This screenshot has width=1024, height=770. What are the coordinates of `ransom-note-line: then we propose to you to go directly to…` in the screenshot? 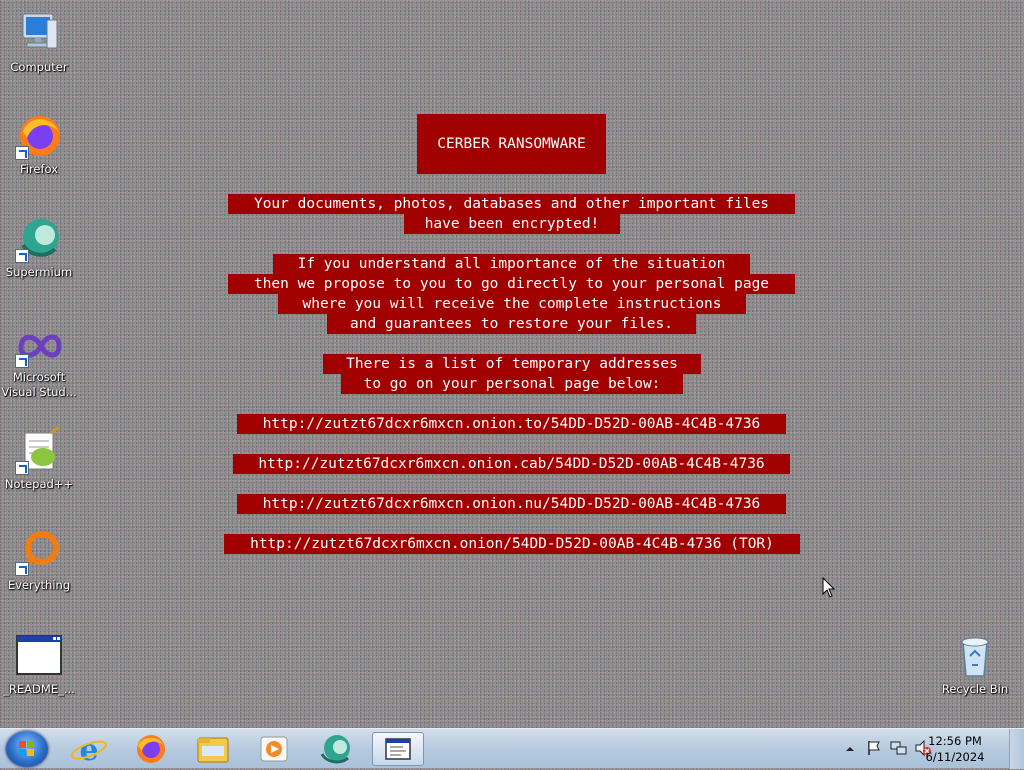 It's located at (511, 284).